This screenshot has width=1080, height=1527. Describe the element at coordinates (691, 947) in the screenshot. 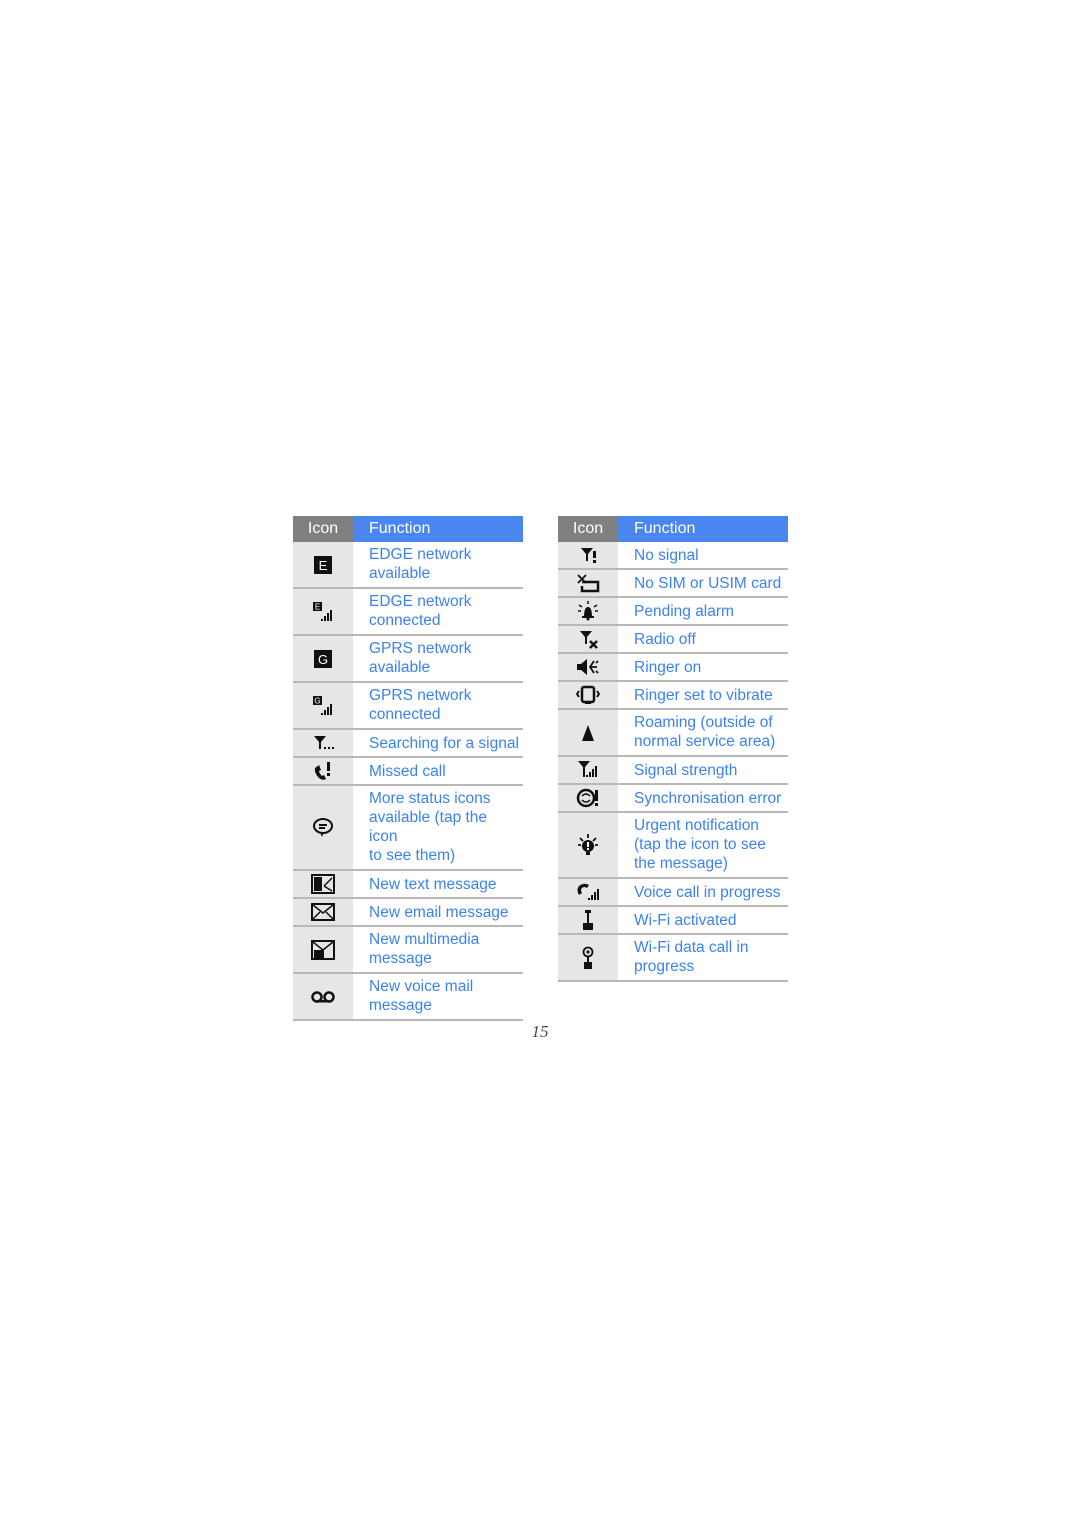

I see `function-line: Wi-Fi data call in` at that location.